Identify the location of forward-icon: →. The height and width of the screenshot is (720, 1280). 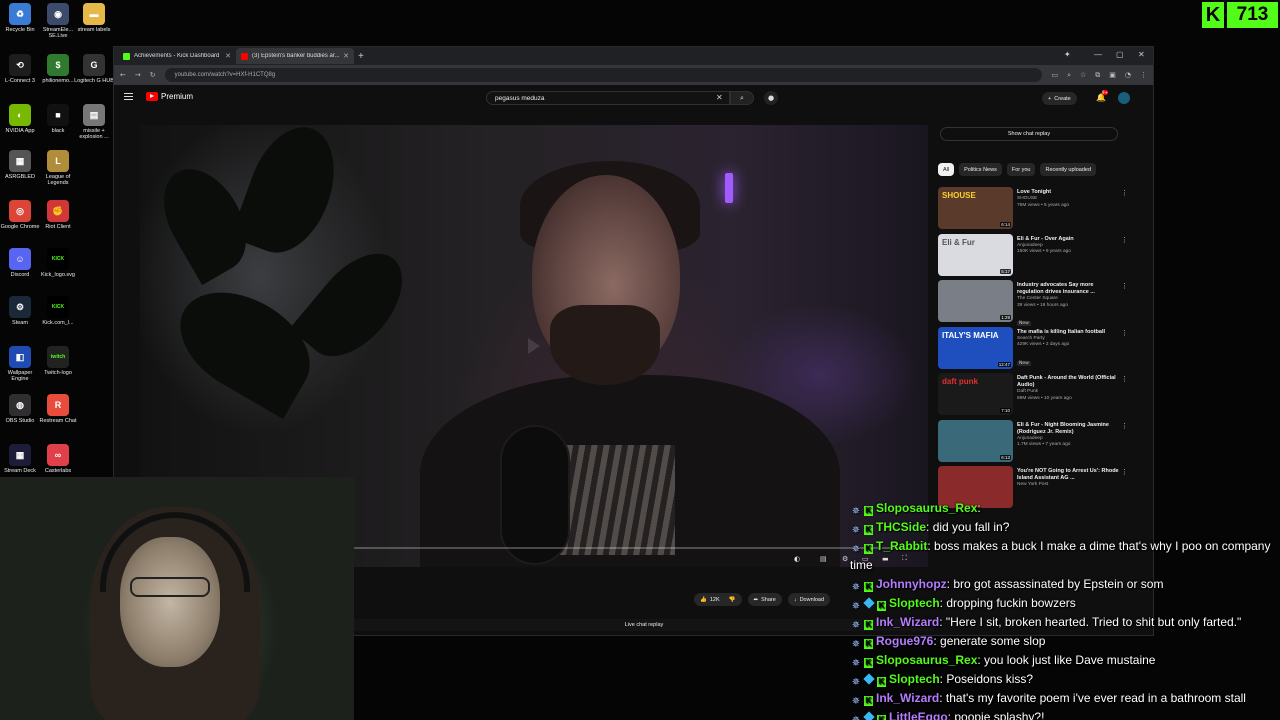
(138, 75).